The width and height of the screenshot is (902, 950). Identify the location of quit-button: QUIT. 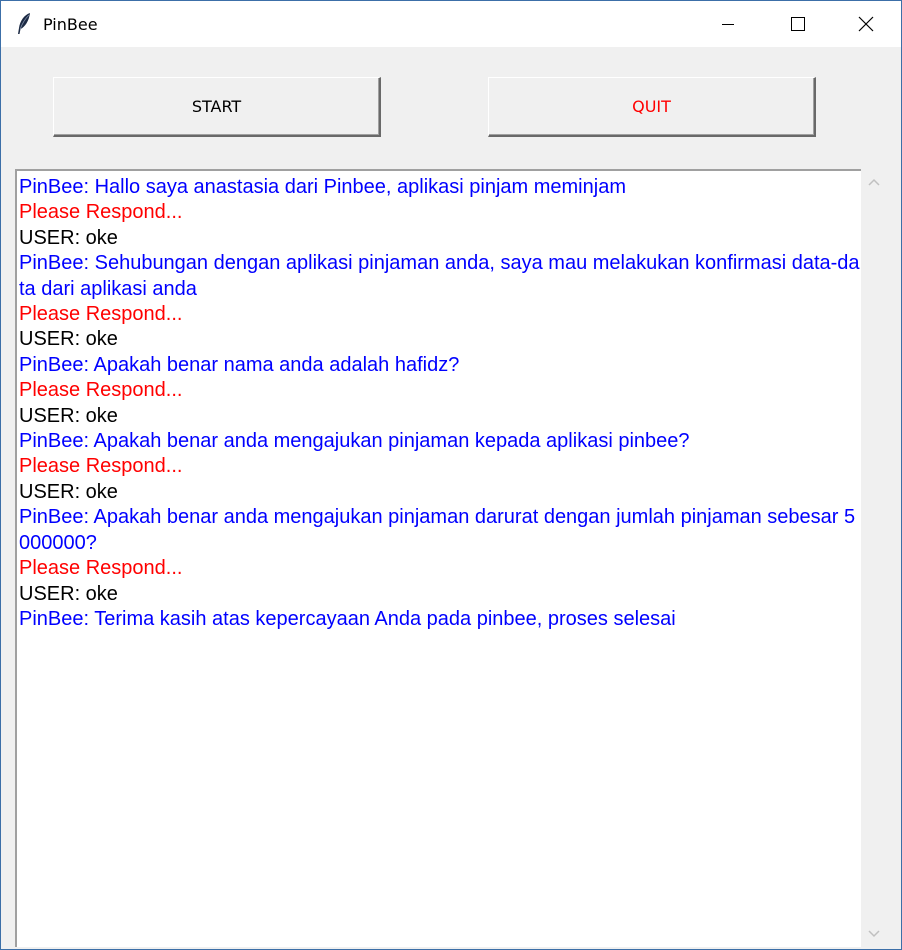
(652, 107).